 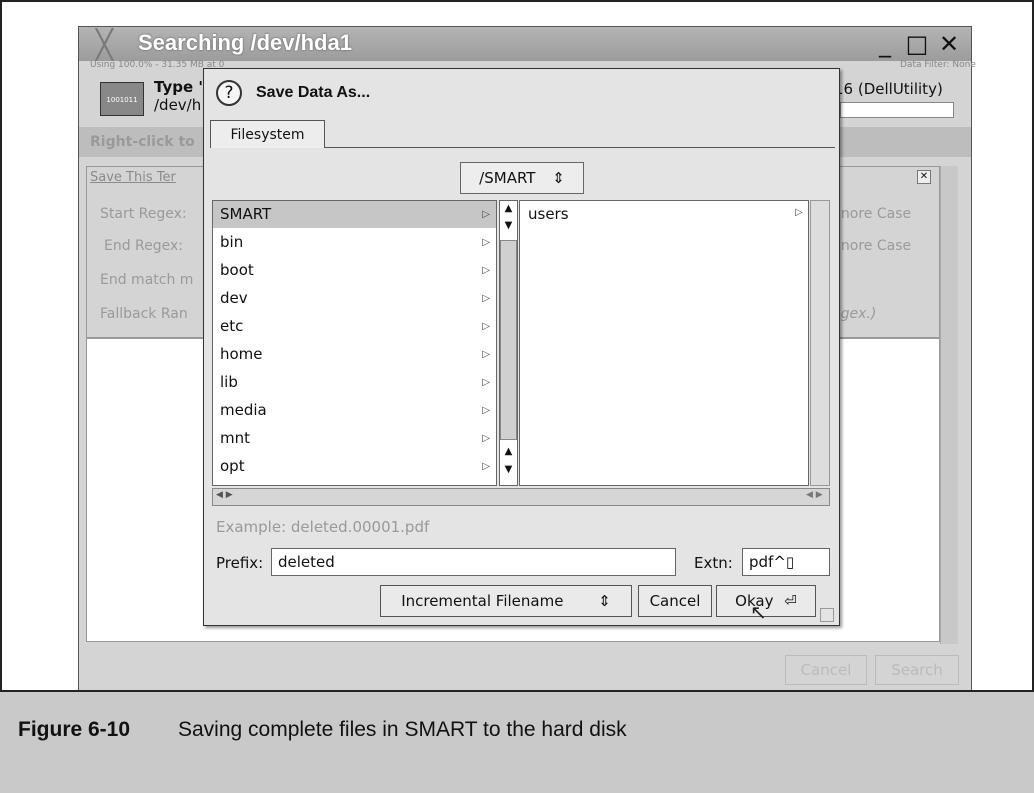 I want to click on cancel-button: Cancel, so click(x=675, y=601).